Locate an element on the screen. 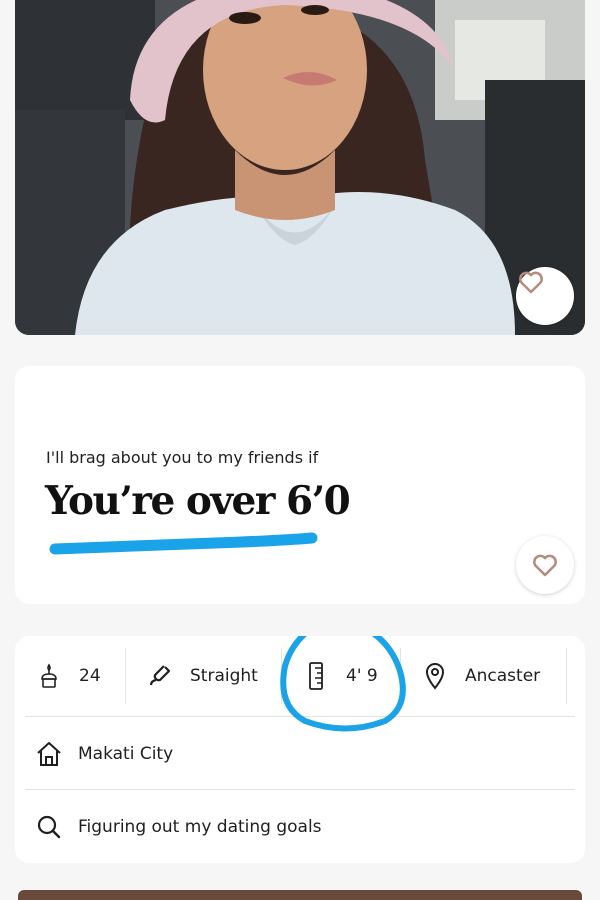 The image size is (600, 900). search-icon is located at coordinates (49, 827).